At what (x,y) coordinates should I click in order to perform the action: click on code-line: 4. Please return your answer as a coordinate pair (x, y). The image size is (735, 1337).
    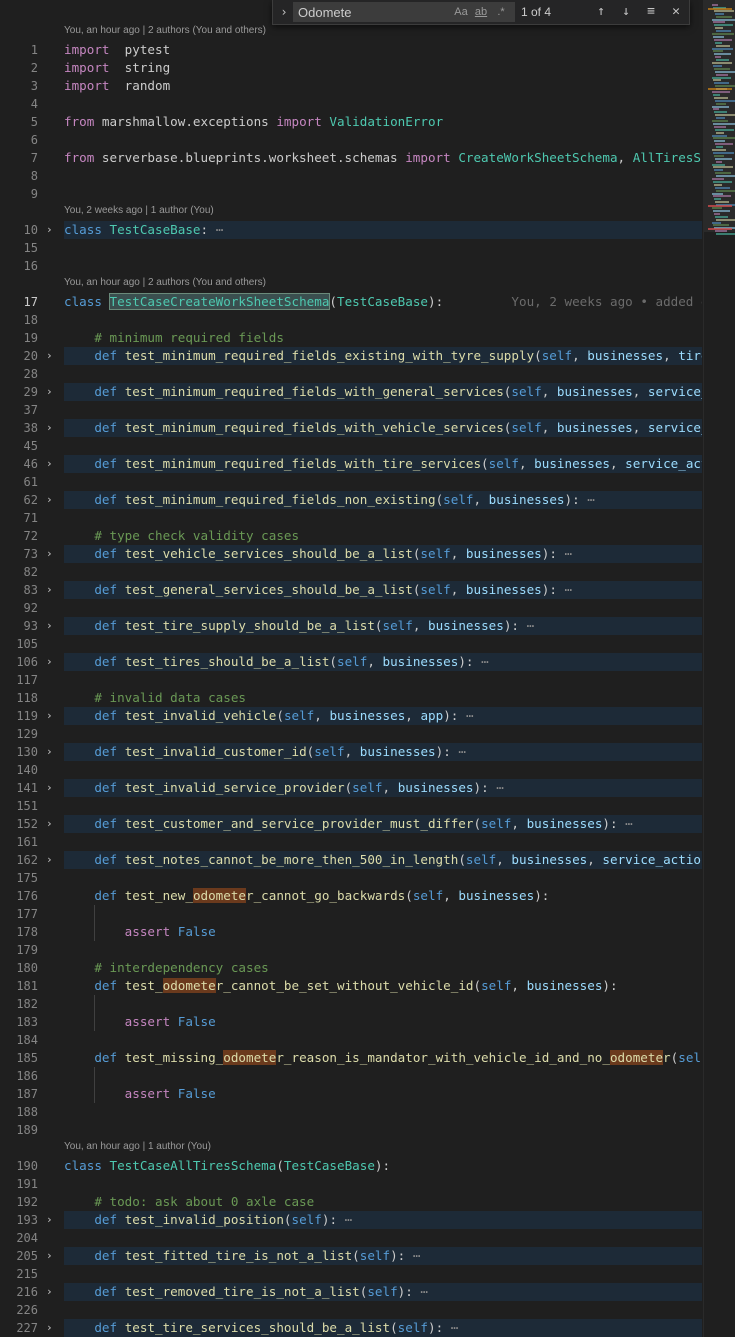
    Looking at the image, I should click on (367, 104).